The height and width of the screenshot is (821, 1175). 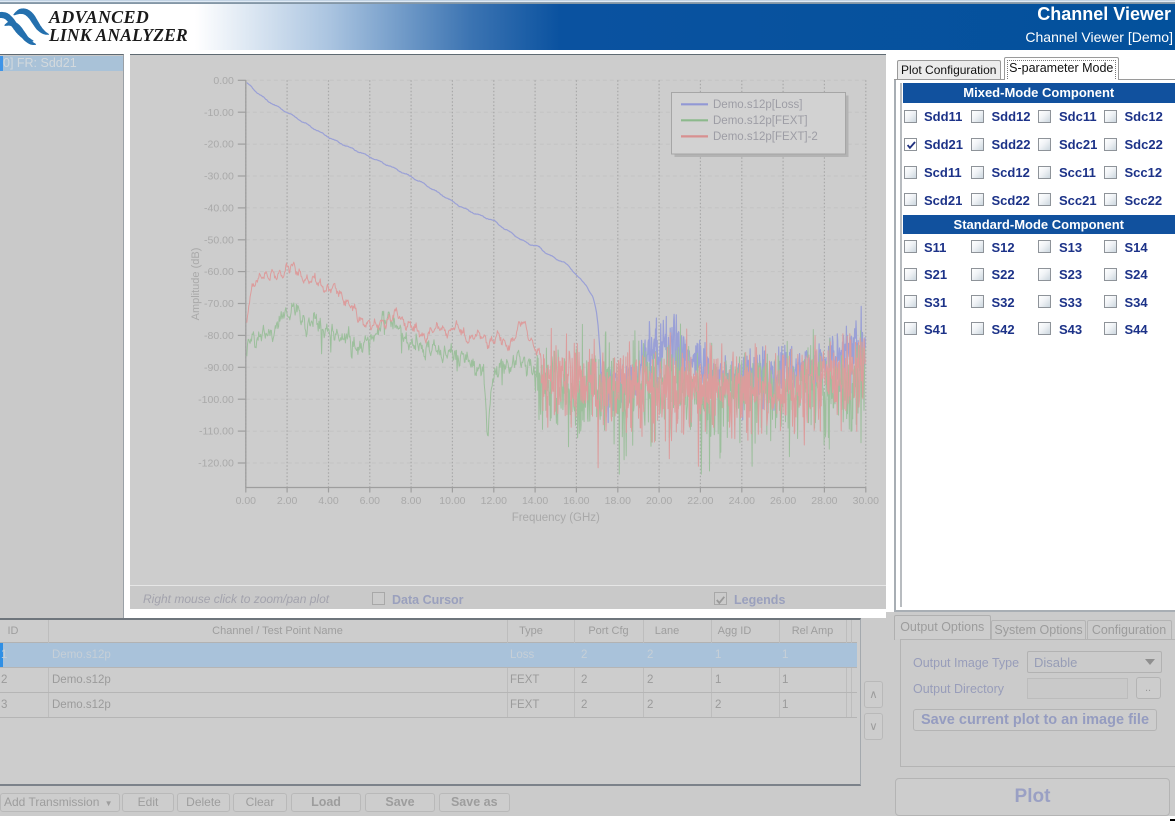 I want to click on svg-text: -10.00, so click(x=219, y=113).